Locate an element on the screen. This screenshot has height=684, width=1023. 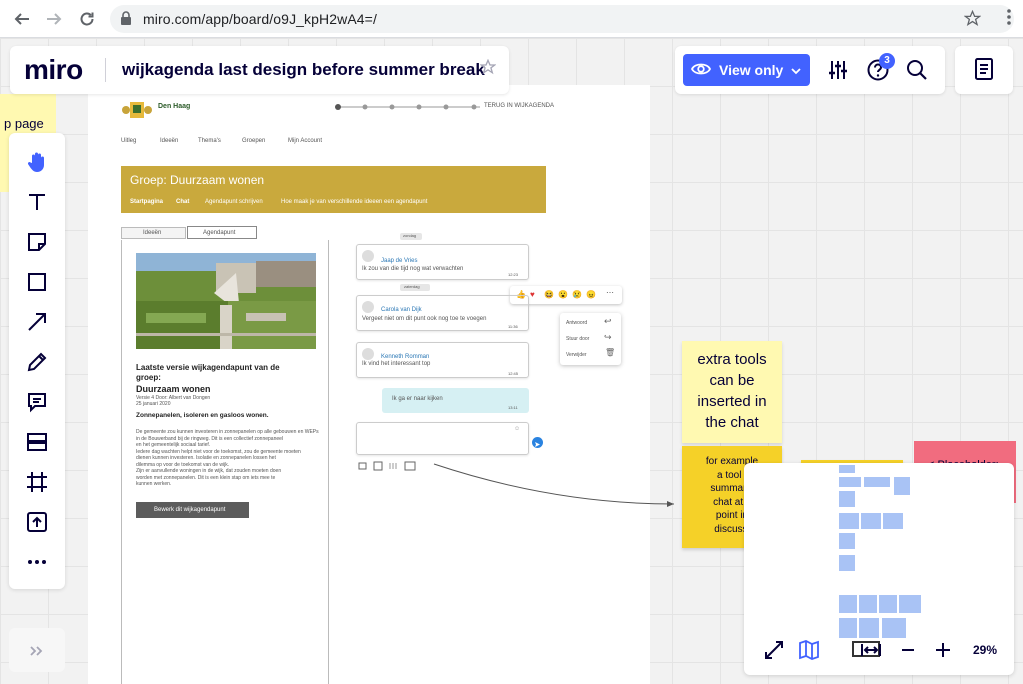
angry-icon: 😠 is located at coordinates (591, 294).